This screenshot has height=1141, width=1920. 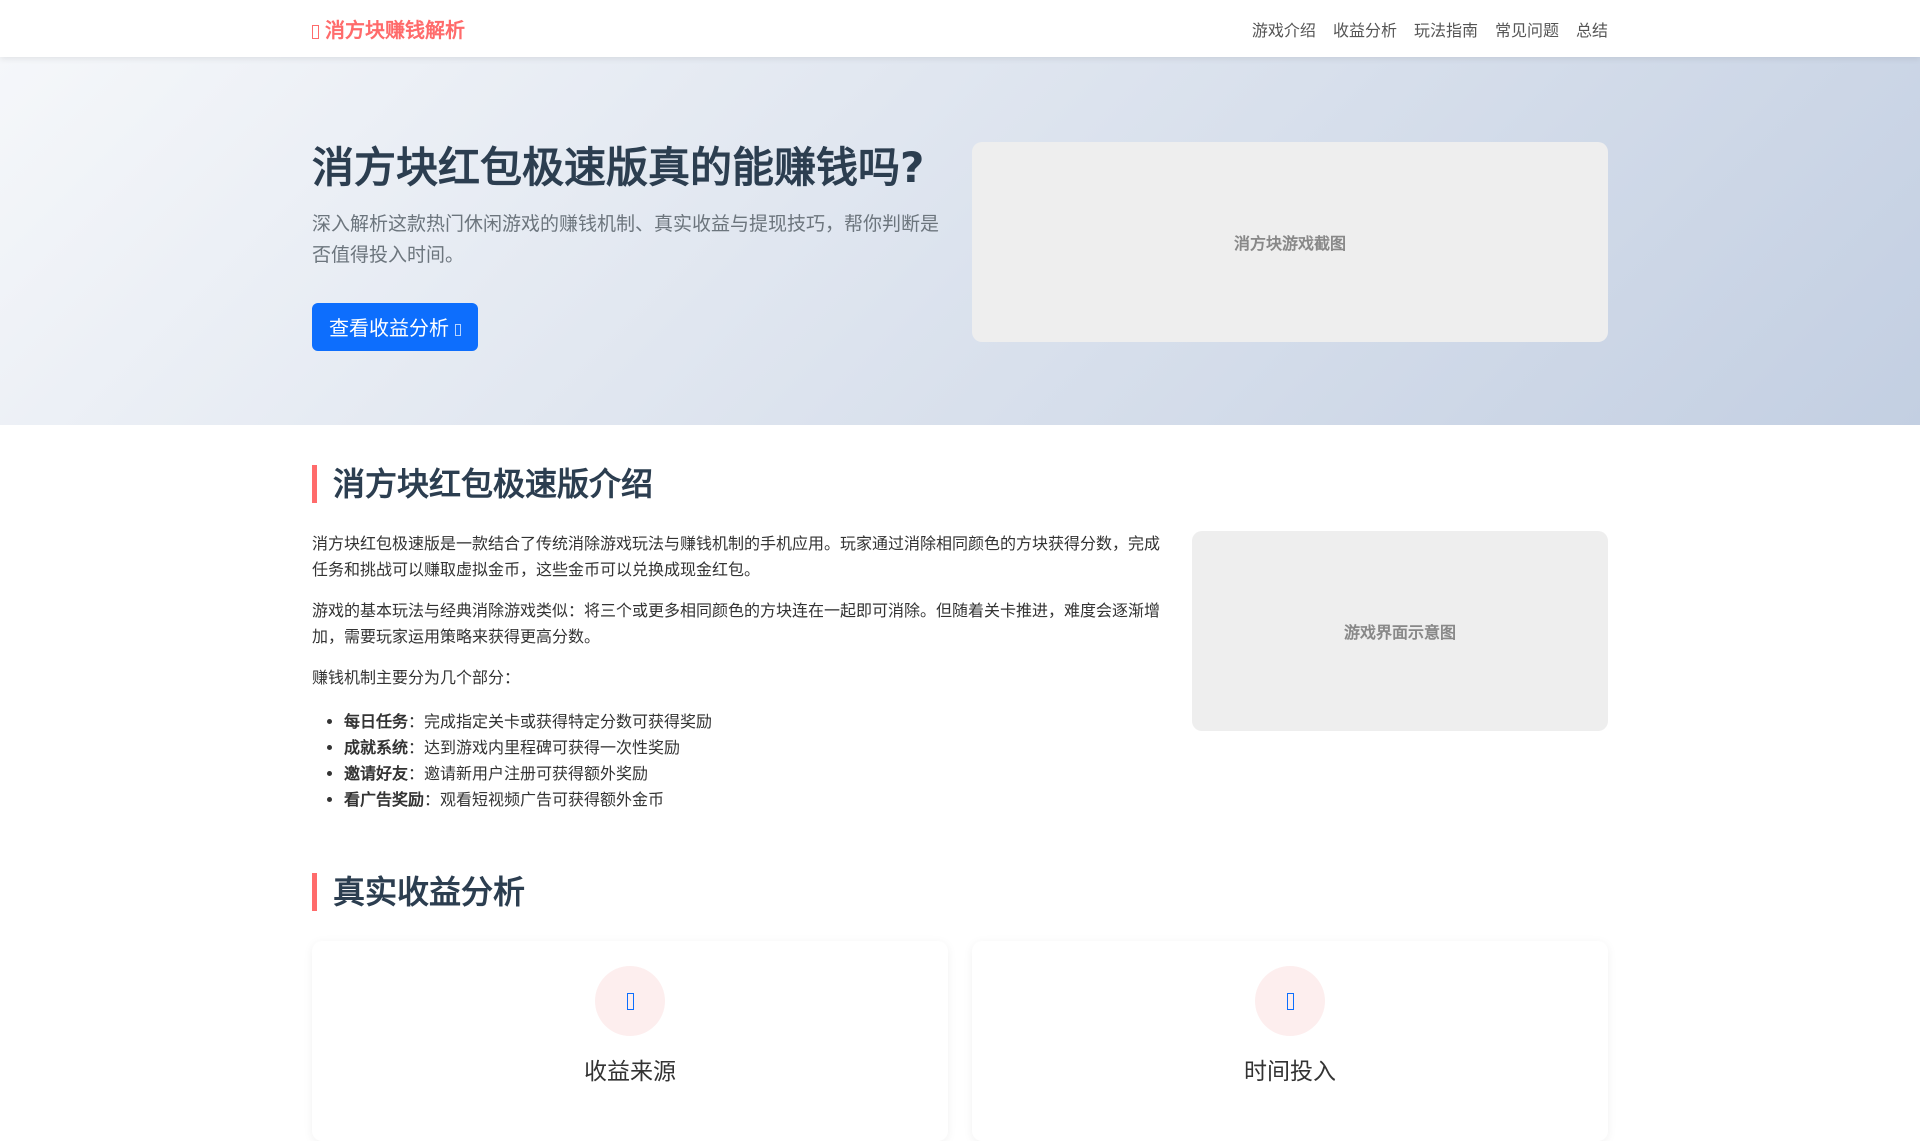 I want to click on logo-text: 消方块赚钱解析, so click(x=395, y=30).